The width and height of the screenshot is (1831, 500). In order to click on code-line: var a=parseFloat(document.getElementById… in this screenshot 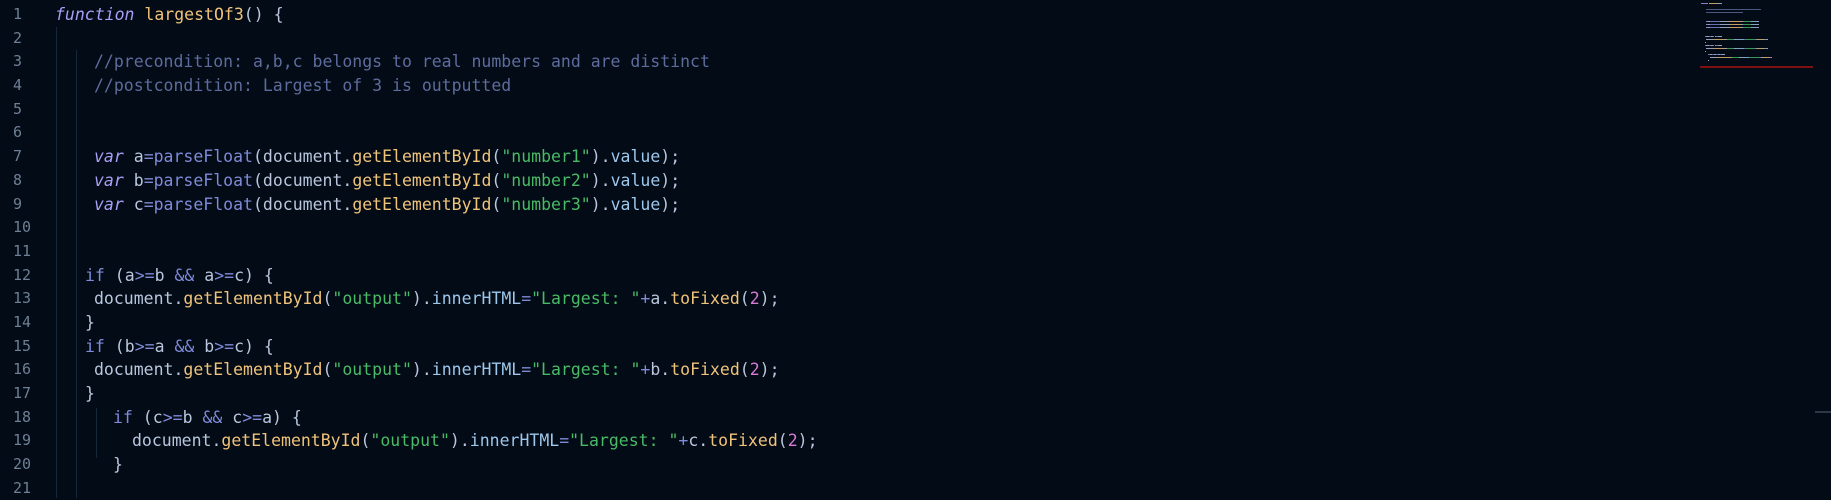, I will do `click(845, 157)`.